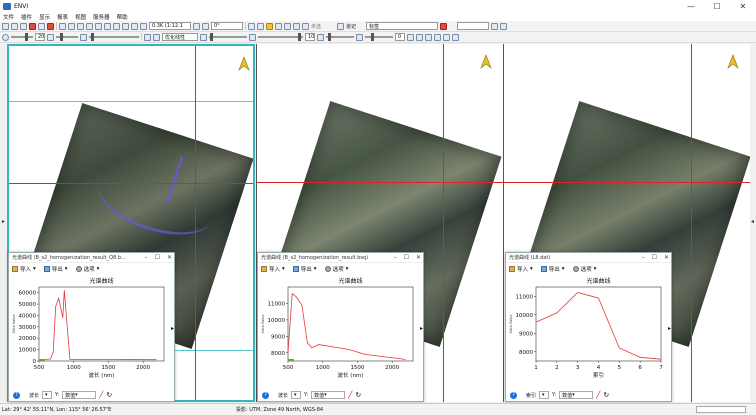  What do you see at coordinates (196, 26) in the screenshot?
I see `rotate-left-icon` at bounding box center [196, 26].